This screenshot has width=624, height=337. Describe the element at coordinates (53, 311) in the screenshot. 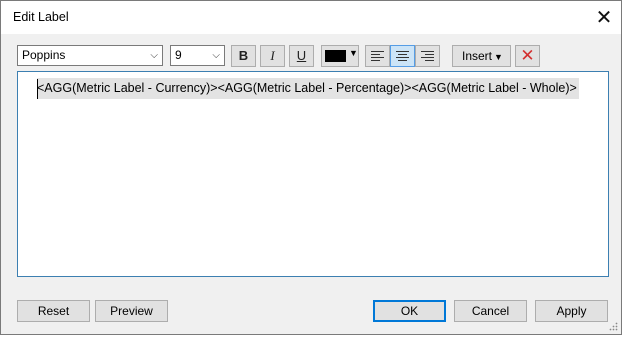

I see `reset-button: Reset` at that location.